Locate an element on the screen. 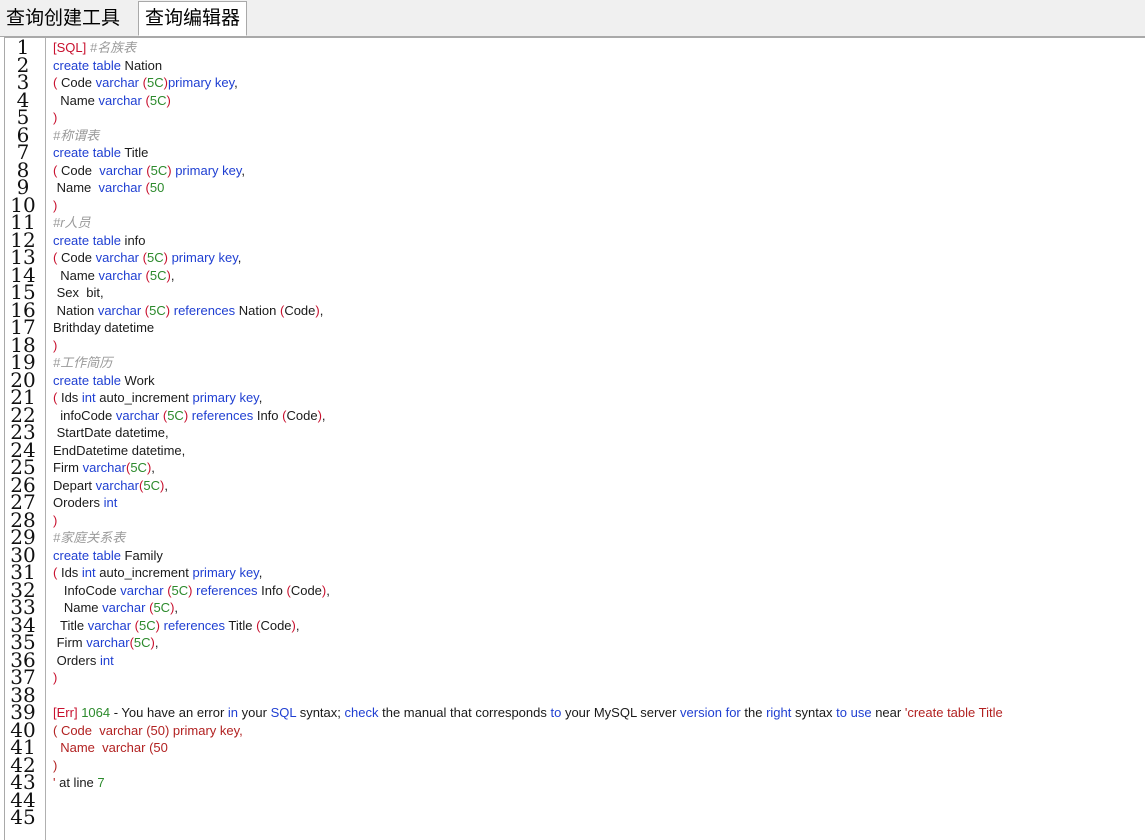  code-token: check is located at coordinates (361, 712).